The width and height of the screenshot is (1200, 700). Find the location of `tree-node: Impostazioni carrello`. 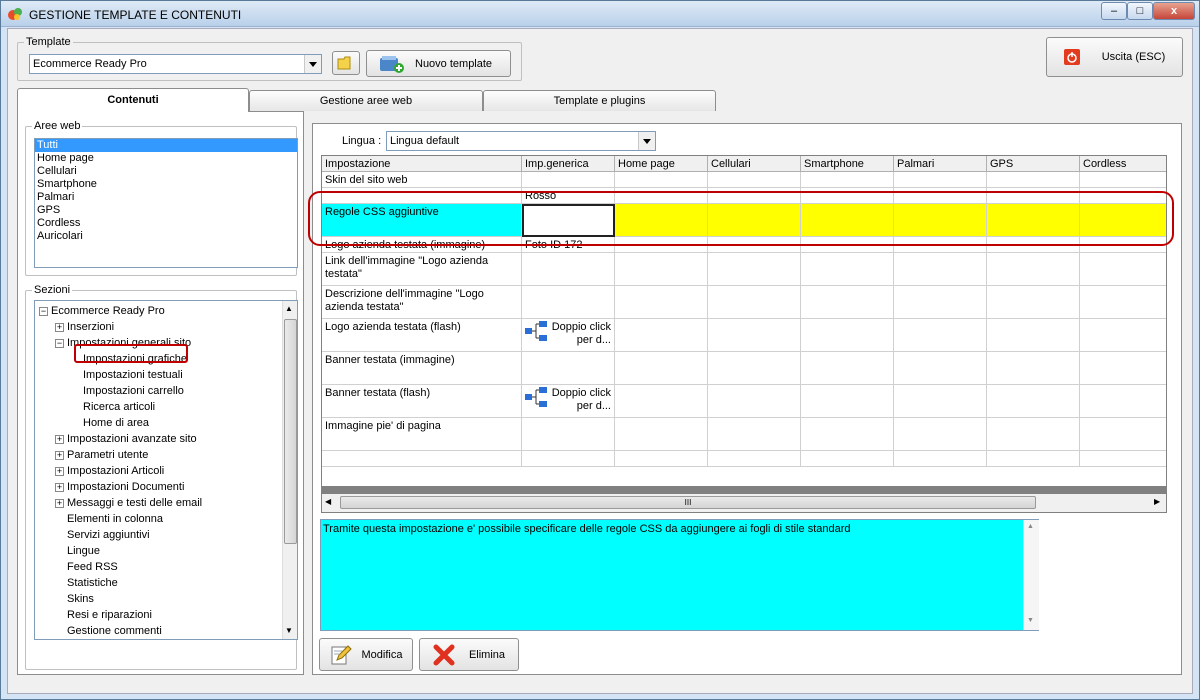

tree-node: Impostazioni carrello is located at coordinates (127, 391).